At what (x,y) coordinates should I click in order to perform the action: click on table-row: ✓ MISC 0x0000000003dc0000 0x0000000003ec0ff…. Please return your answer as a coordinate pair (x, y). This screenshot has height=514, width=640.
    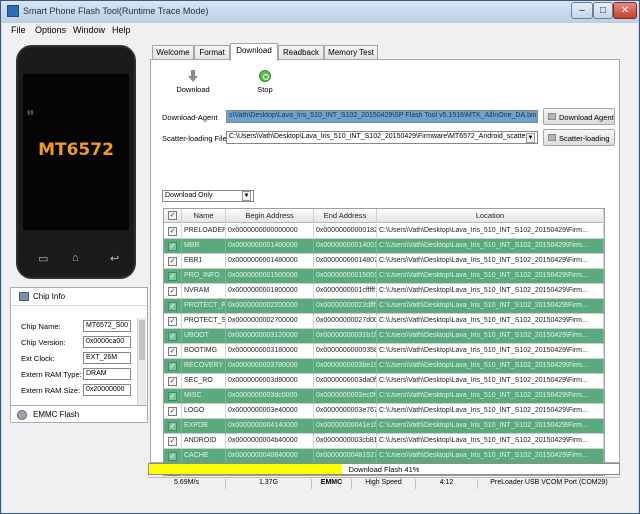
    Looking at the image, I should click on (384, 396).